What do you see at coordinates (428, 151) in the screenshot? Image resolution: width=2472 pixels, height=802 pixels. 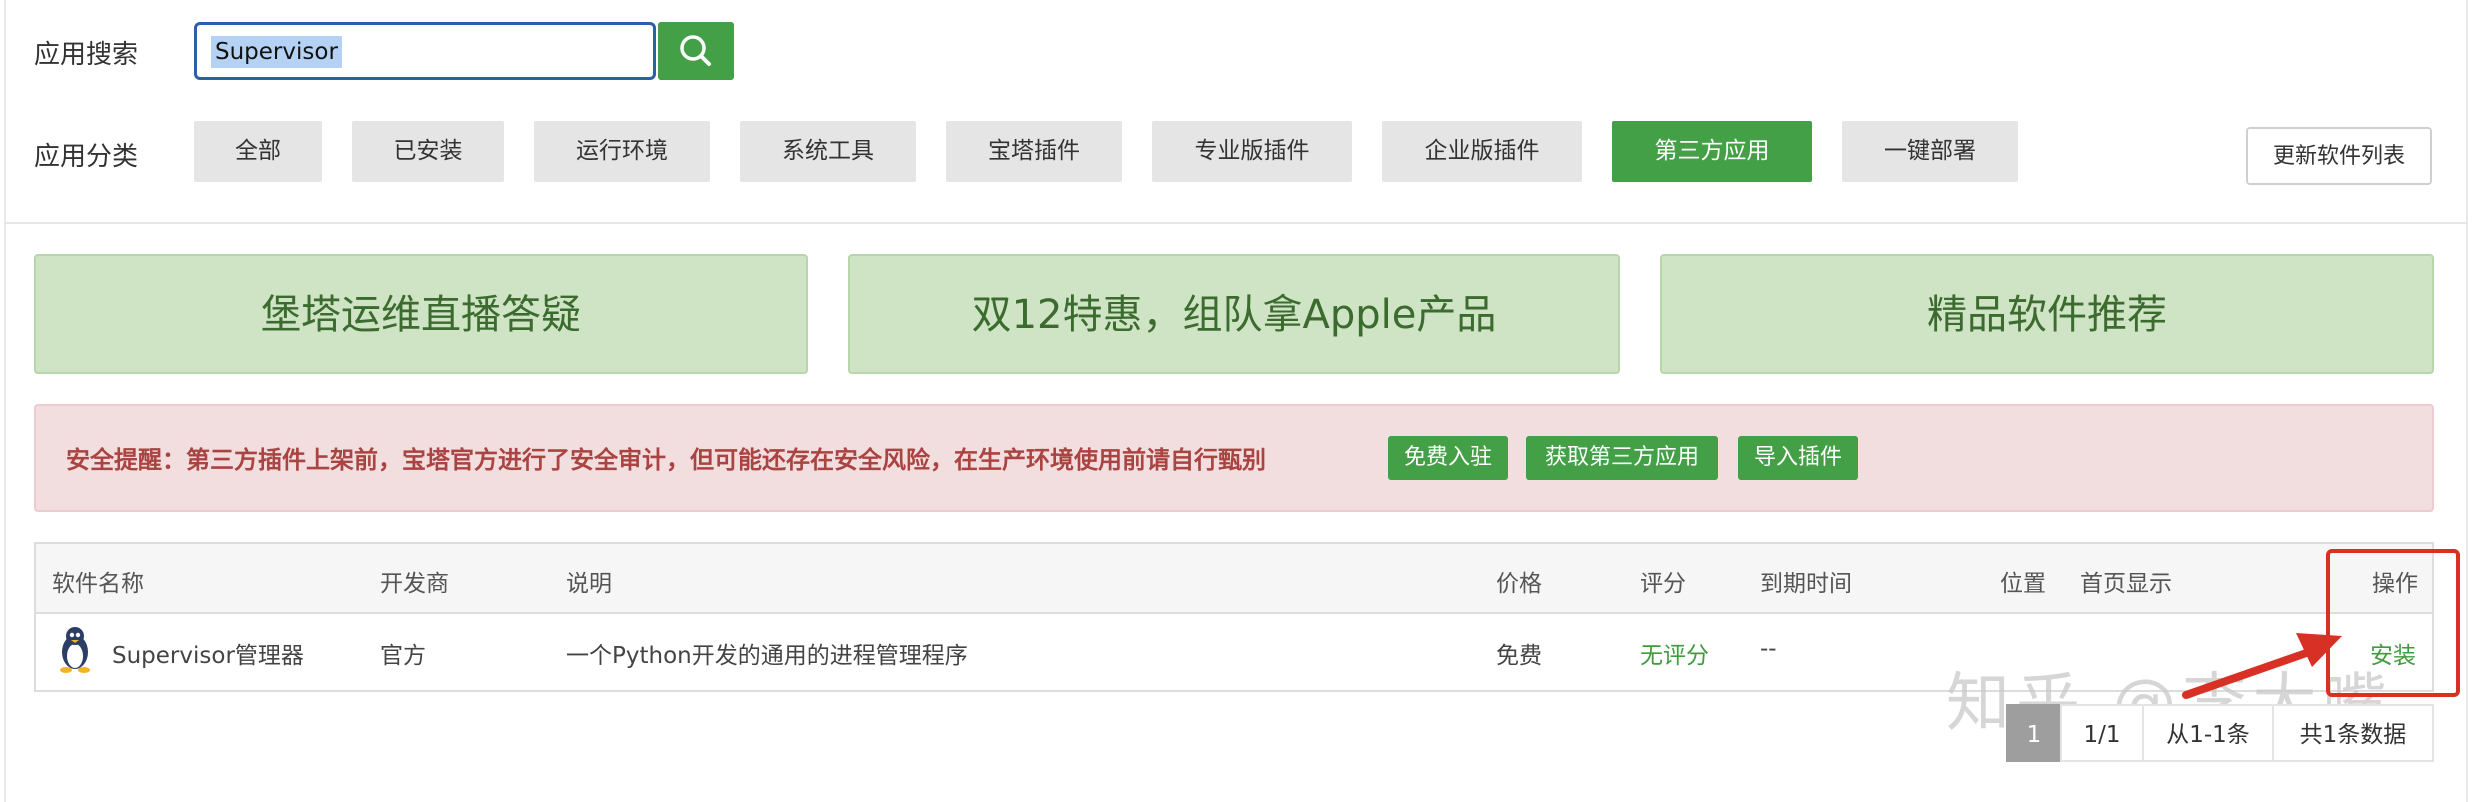 I see `tab-installed: 已安装` at bounding box center [428, 151].